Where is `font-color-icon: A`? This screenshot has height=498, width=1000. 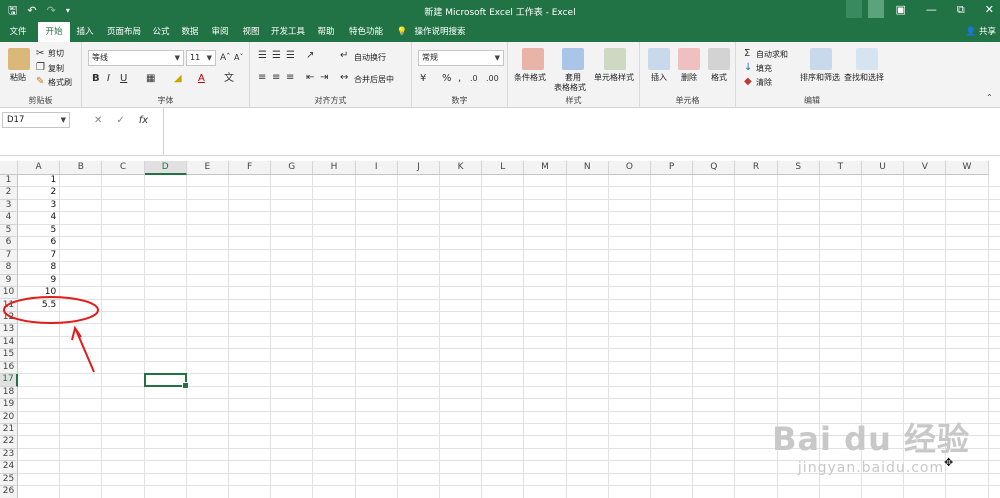
font-color-icon: A is located at coordinates (201, 79).